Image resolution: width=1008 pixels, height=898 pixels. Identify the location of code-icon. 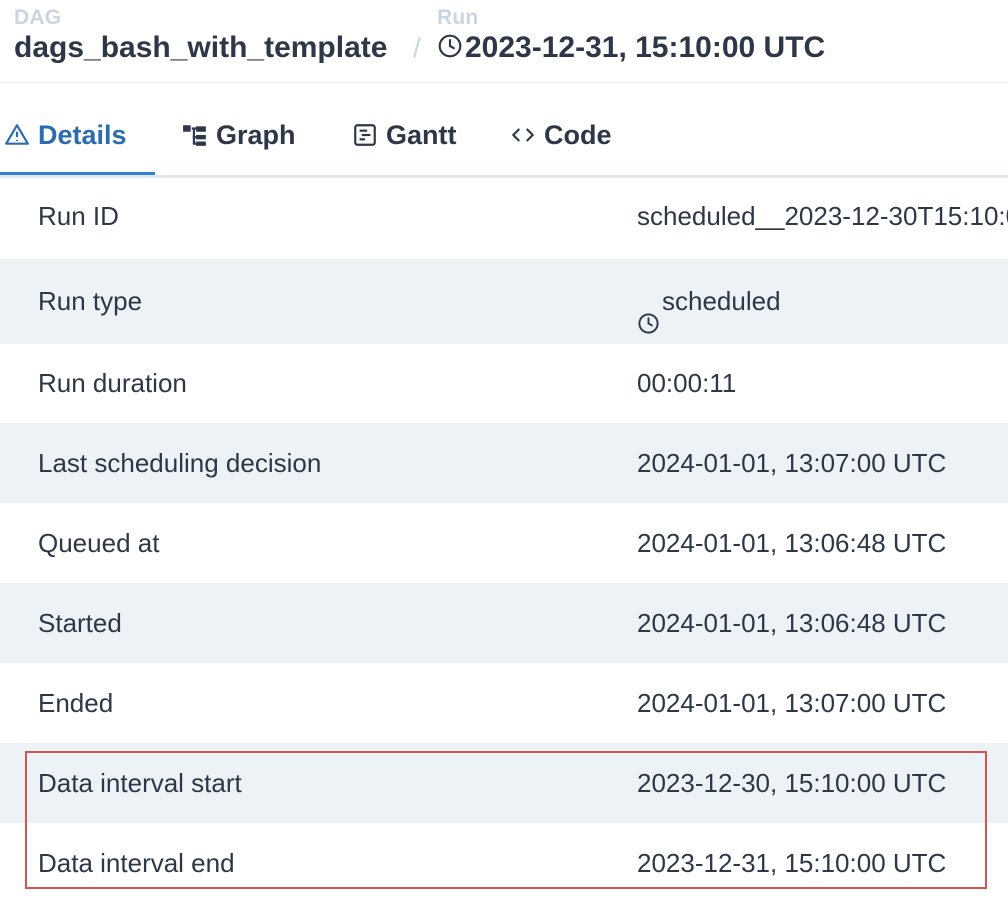
(523, 135).